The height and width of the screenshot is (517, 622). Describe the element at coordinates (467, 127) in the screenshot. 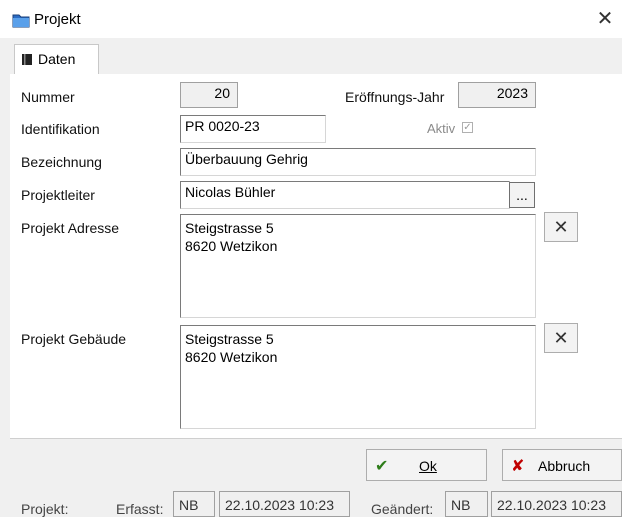

I see `aktiv-checkbox: ✓` at that location.